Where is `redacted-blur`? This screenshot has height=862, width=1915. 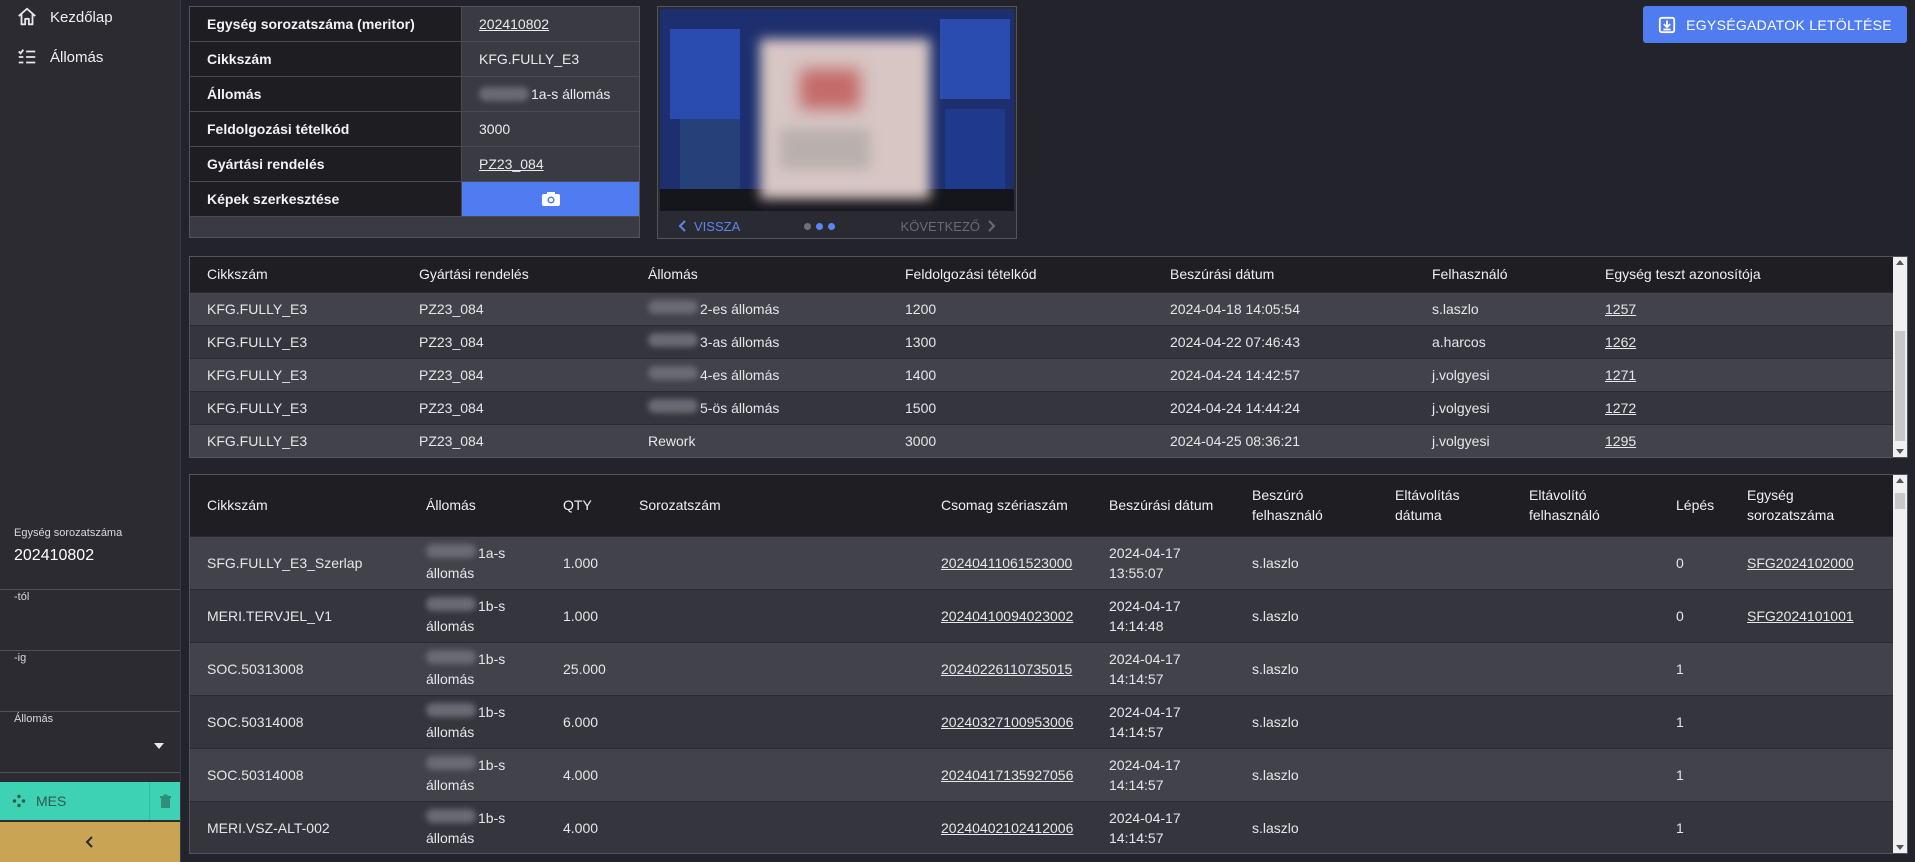
redacted-blur is located at coordinates (673, 307).